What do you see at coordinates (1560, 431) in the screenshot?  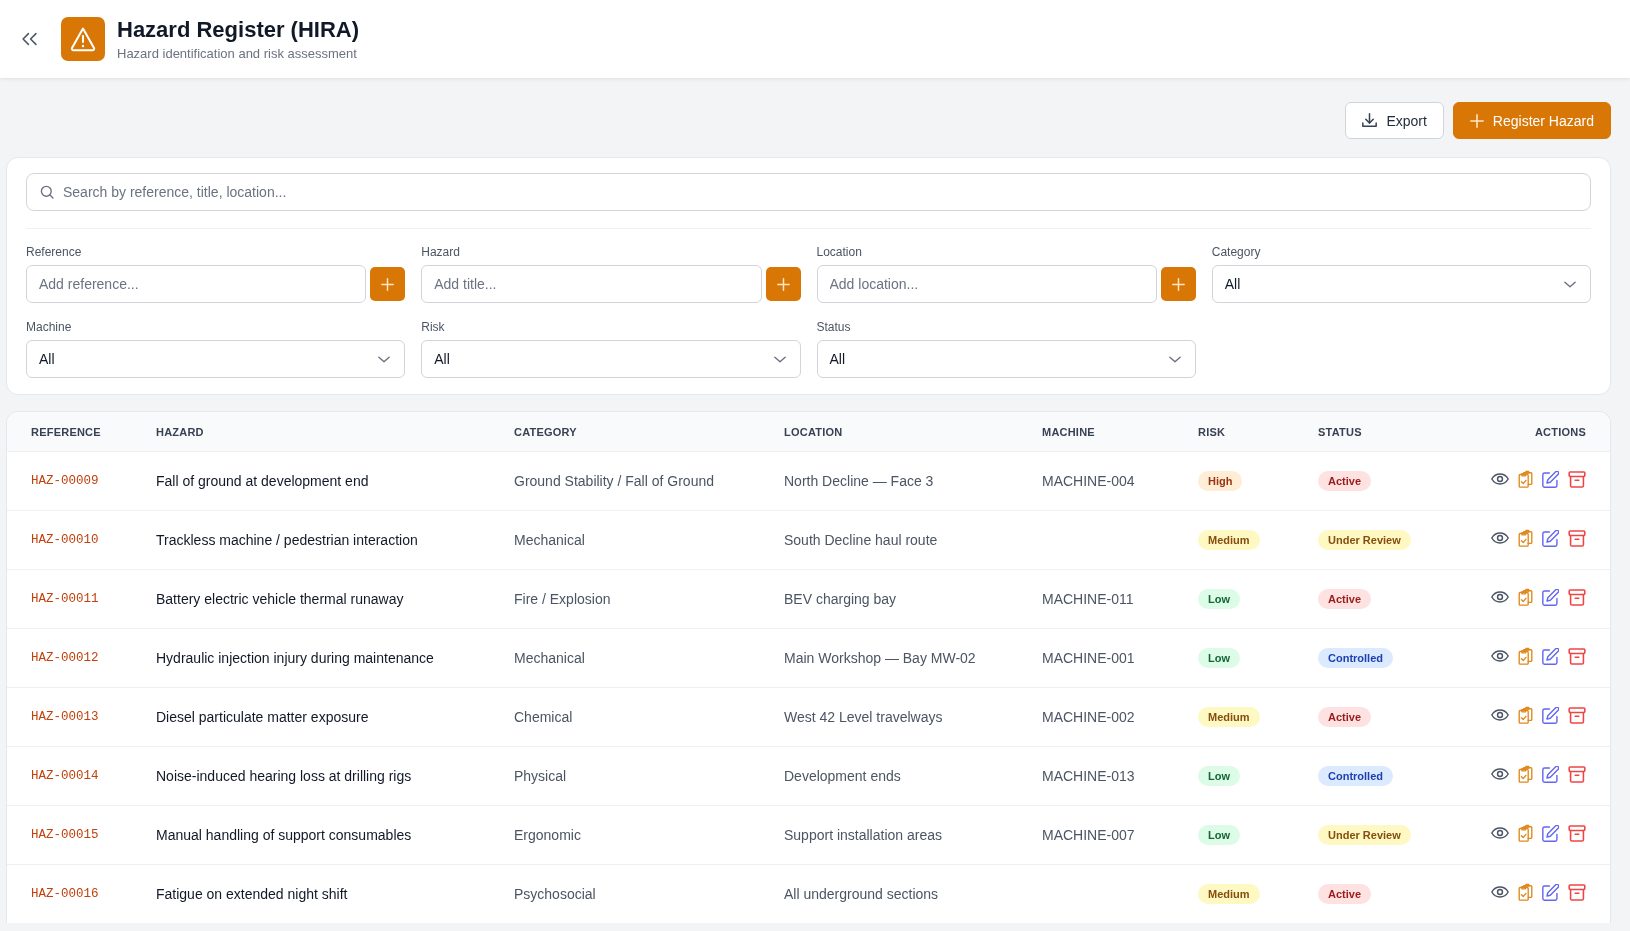 I see `column-header: ACTIONS` at bounding box center [1560, 431].